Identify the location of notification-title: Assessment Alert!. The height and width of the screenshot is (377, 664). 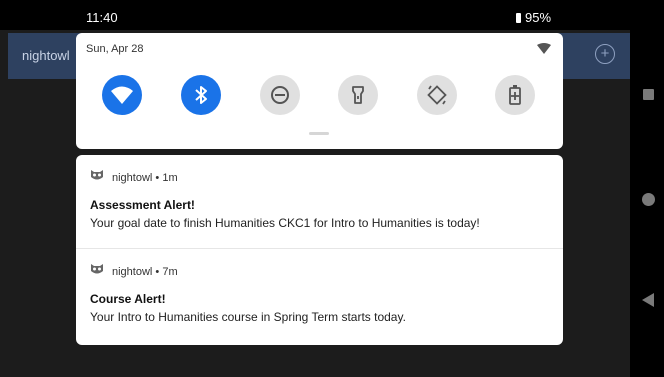
(142, 205).